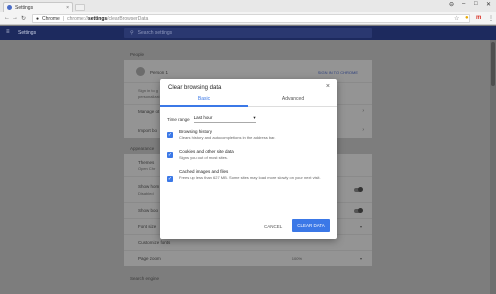  What do you see at coordinates (142, 148) in the screenshot?
I see `appearance-heading: Appearance` at bounding box center [142, 148].